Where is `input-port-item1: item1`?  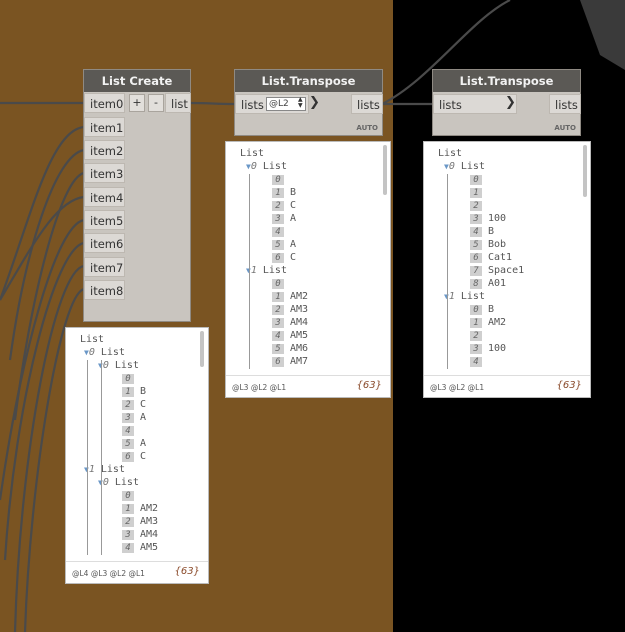 input-port-item1: item1 is located at coordinates (104, 127).